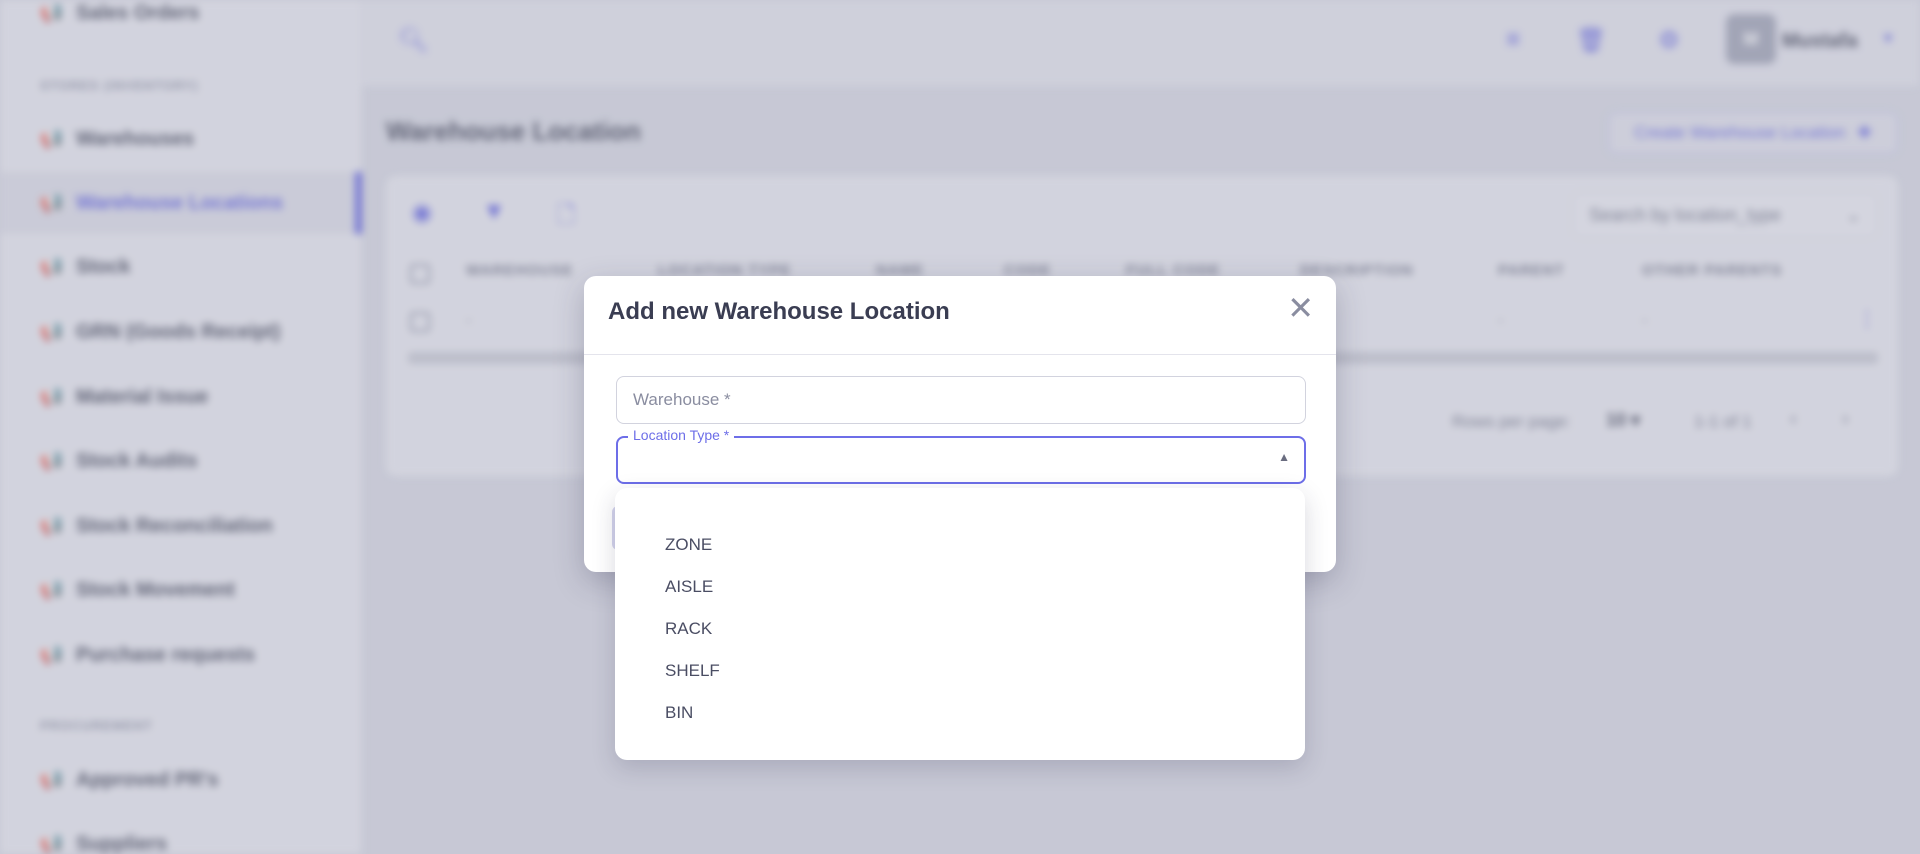 This screenshot has height=854, width=1920. Describe the element at coordinates (960, 587) in the screenshot. I see `option-aisle: AISLE` at that location.